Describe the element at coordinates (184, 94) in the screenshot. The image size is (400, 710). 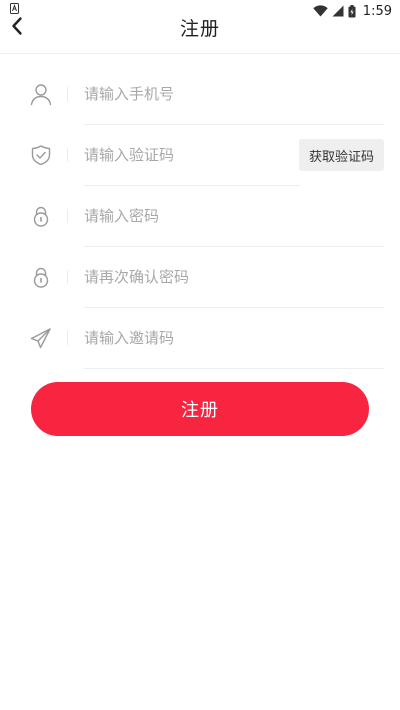
I see `phone-input` at that location.